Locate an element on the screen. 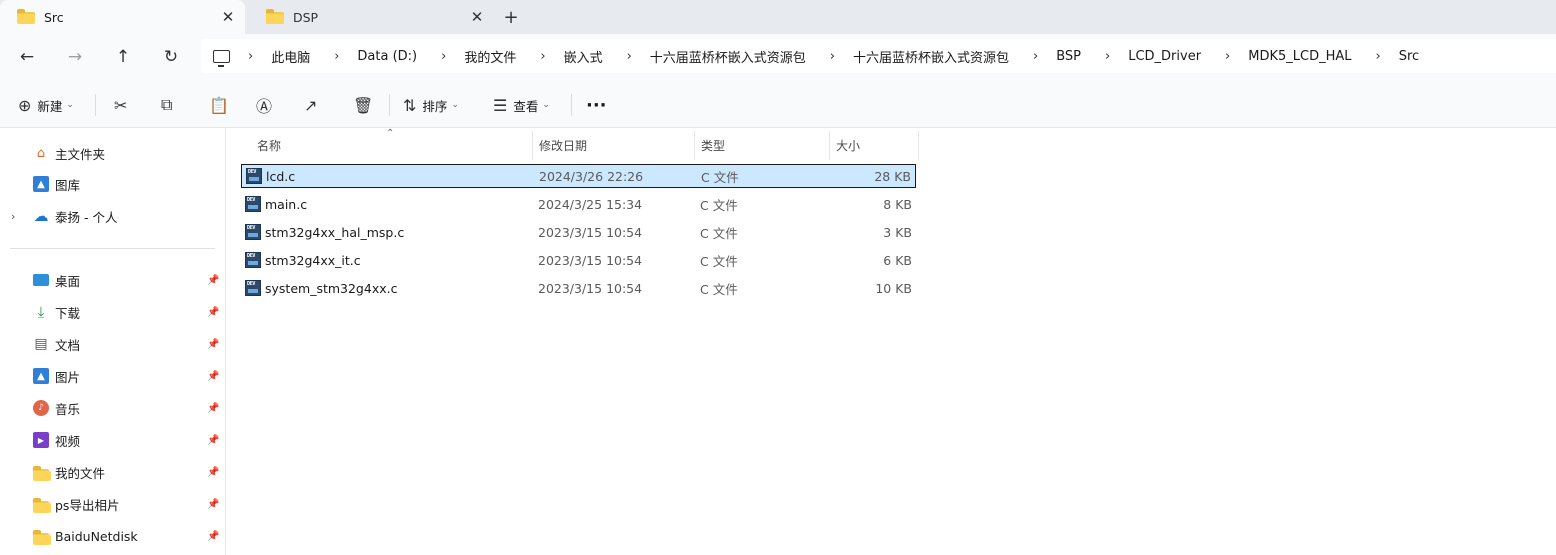  list-view-icon: ☰ is located at coordinates (500, 105).